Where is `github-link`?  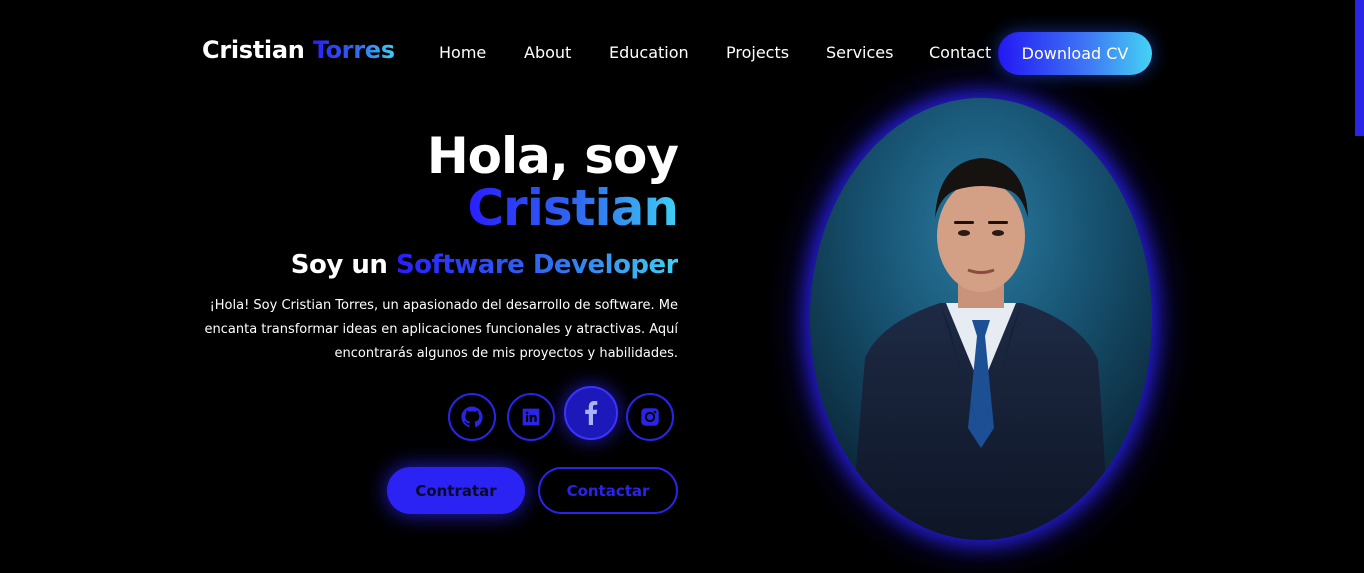
github-link is located at coordinates (472, 417).